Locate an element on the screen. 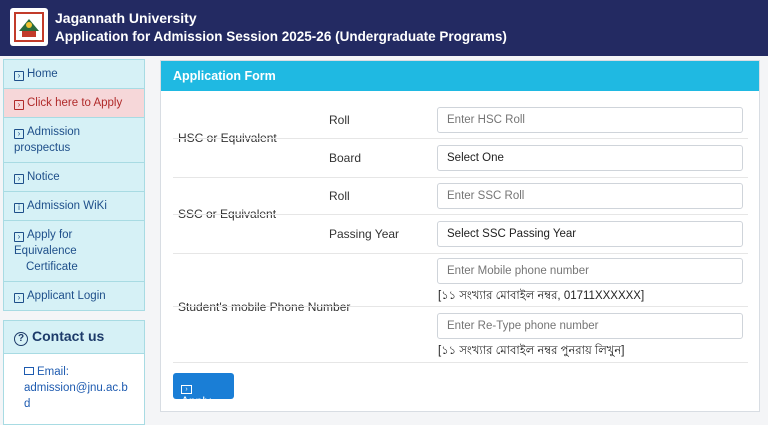 This screenshot has height=425, width=768. mobile-input is located at coordinates (590, 271).